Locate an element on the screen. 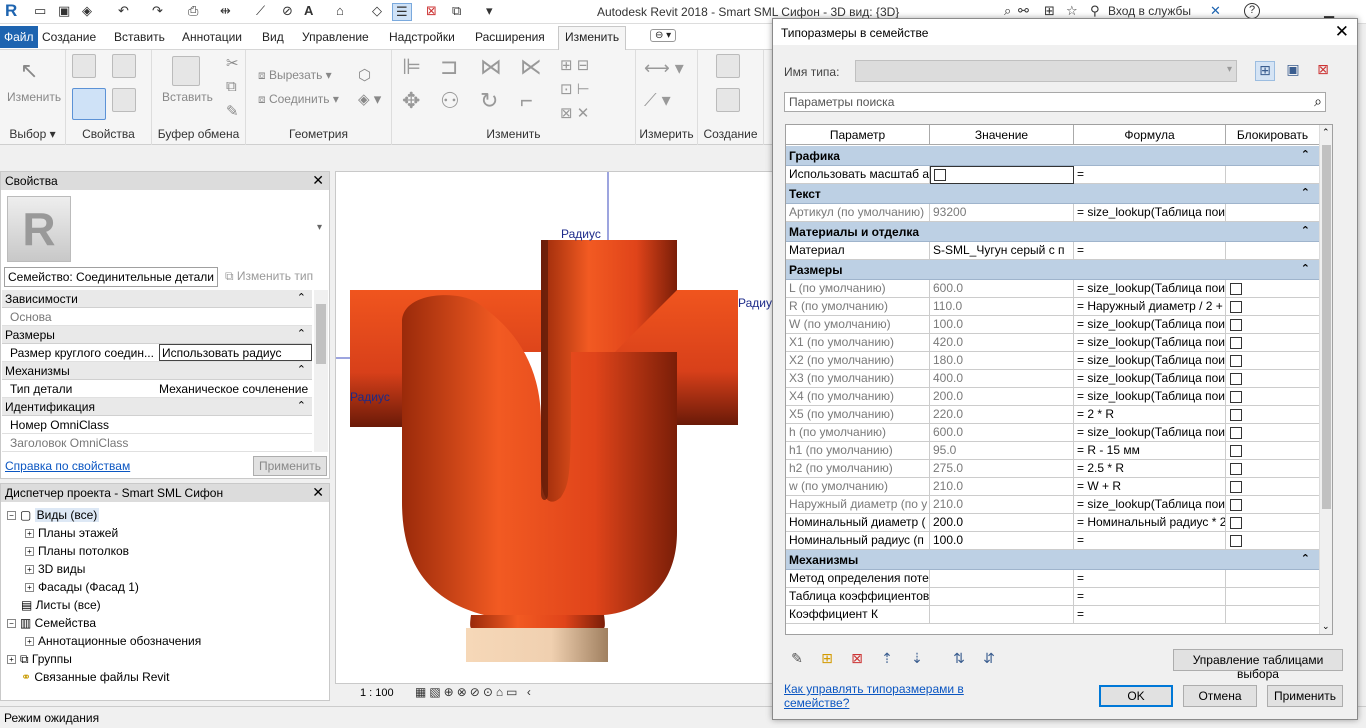 The width and height of the screenshot is (1366, 728). search-icon: ⌕ is located at coordinates (1318, 101).